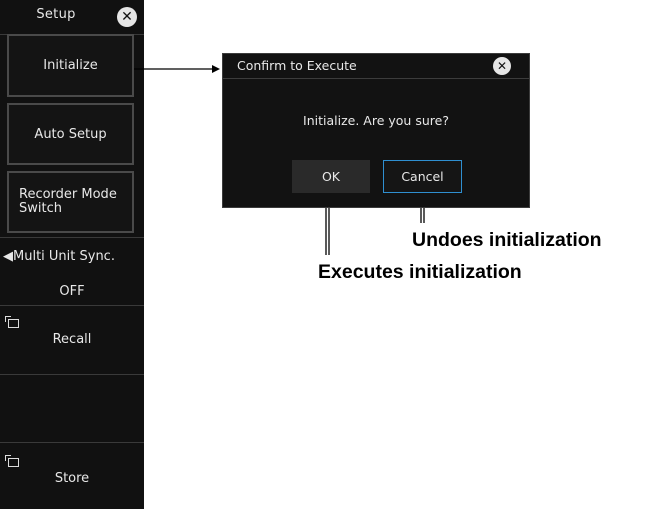 The image size is (646, 509). What do you see at coordinates (420, 272) in the screenshot?
I see `ok-annotation: Executes initialization` at bounding box center [420, 272].